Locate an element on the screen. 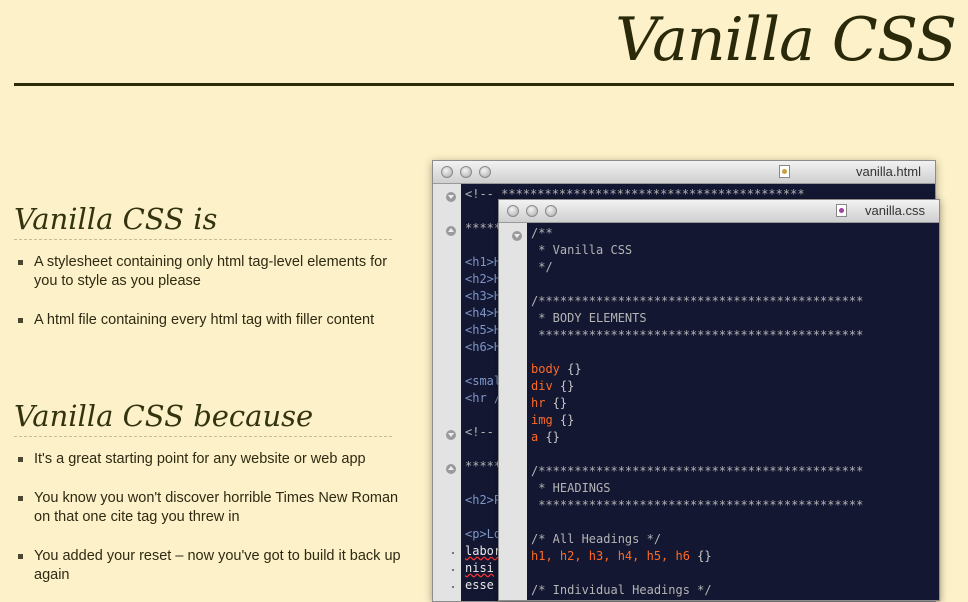 The width and height of the screenshot is (968, 602). code-line: a {} is located at coordinates (545, 437).